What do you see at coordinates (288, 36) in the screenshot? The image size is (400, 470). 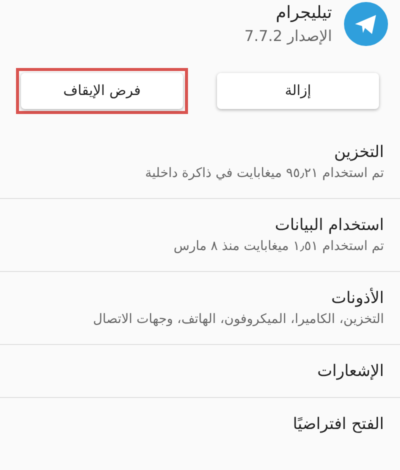 I see `app-version: الإصدار 7.7.2` at bounding box center [288, 36].